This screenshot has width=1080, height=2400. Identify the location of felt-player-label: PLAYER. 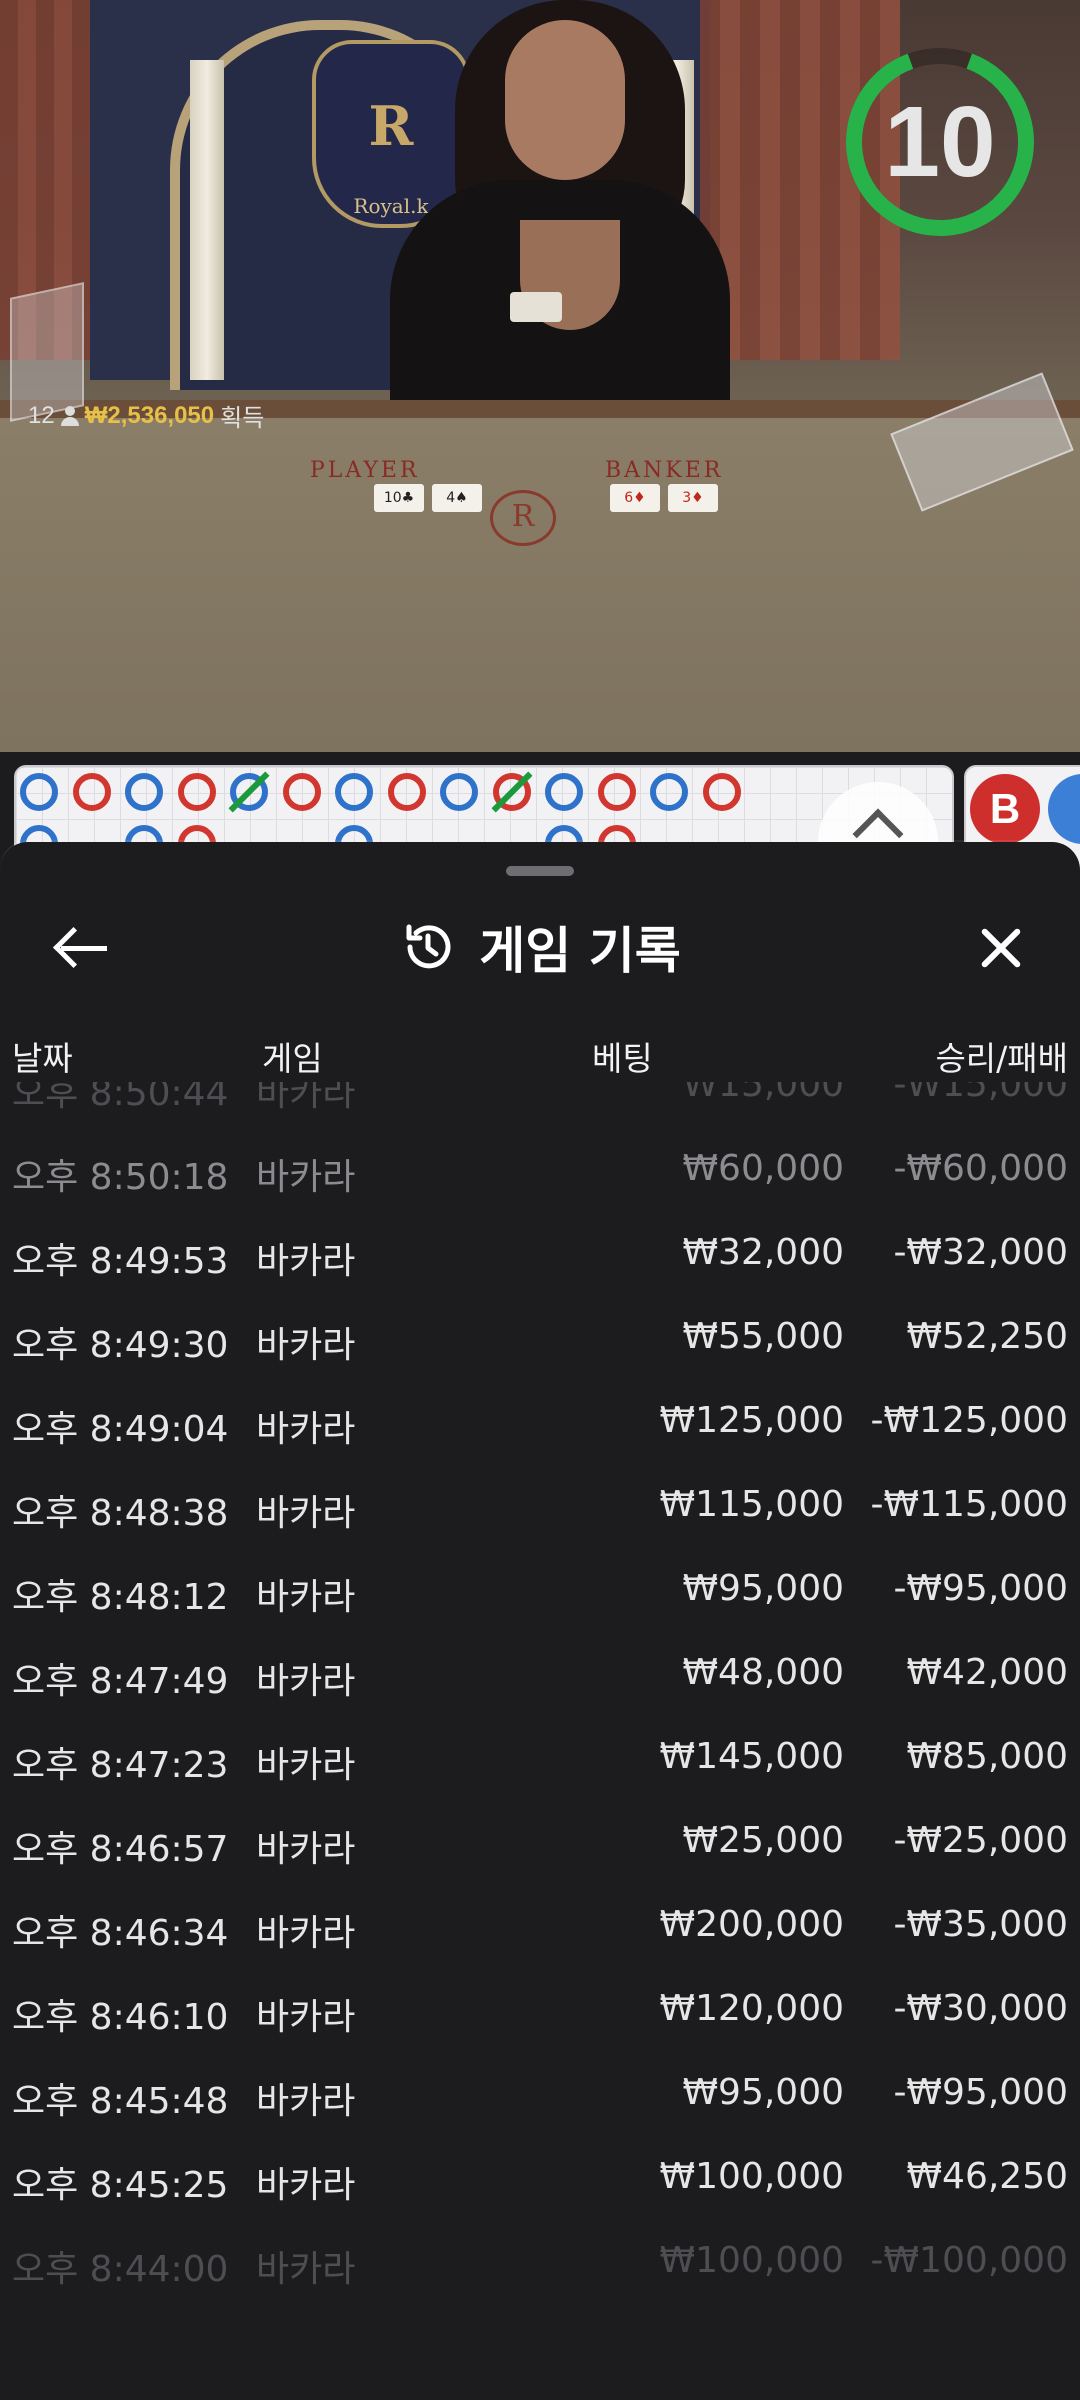
(365, 470).